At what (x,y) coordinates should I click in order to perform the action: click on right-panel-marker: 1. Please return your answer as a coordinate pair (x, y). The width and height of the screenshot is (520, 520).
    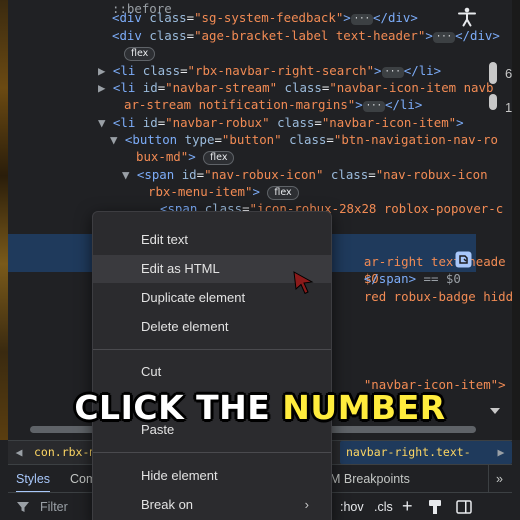
    Looking at the image, I should click on (509, 107).